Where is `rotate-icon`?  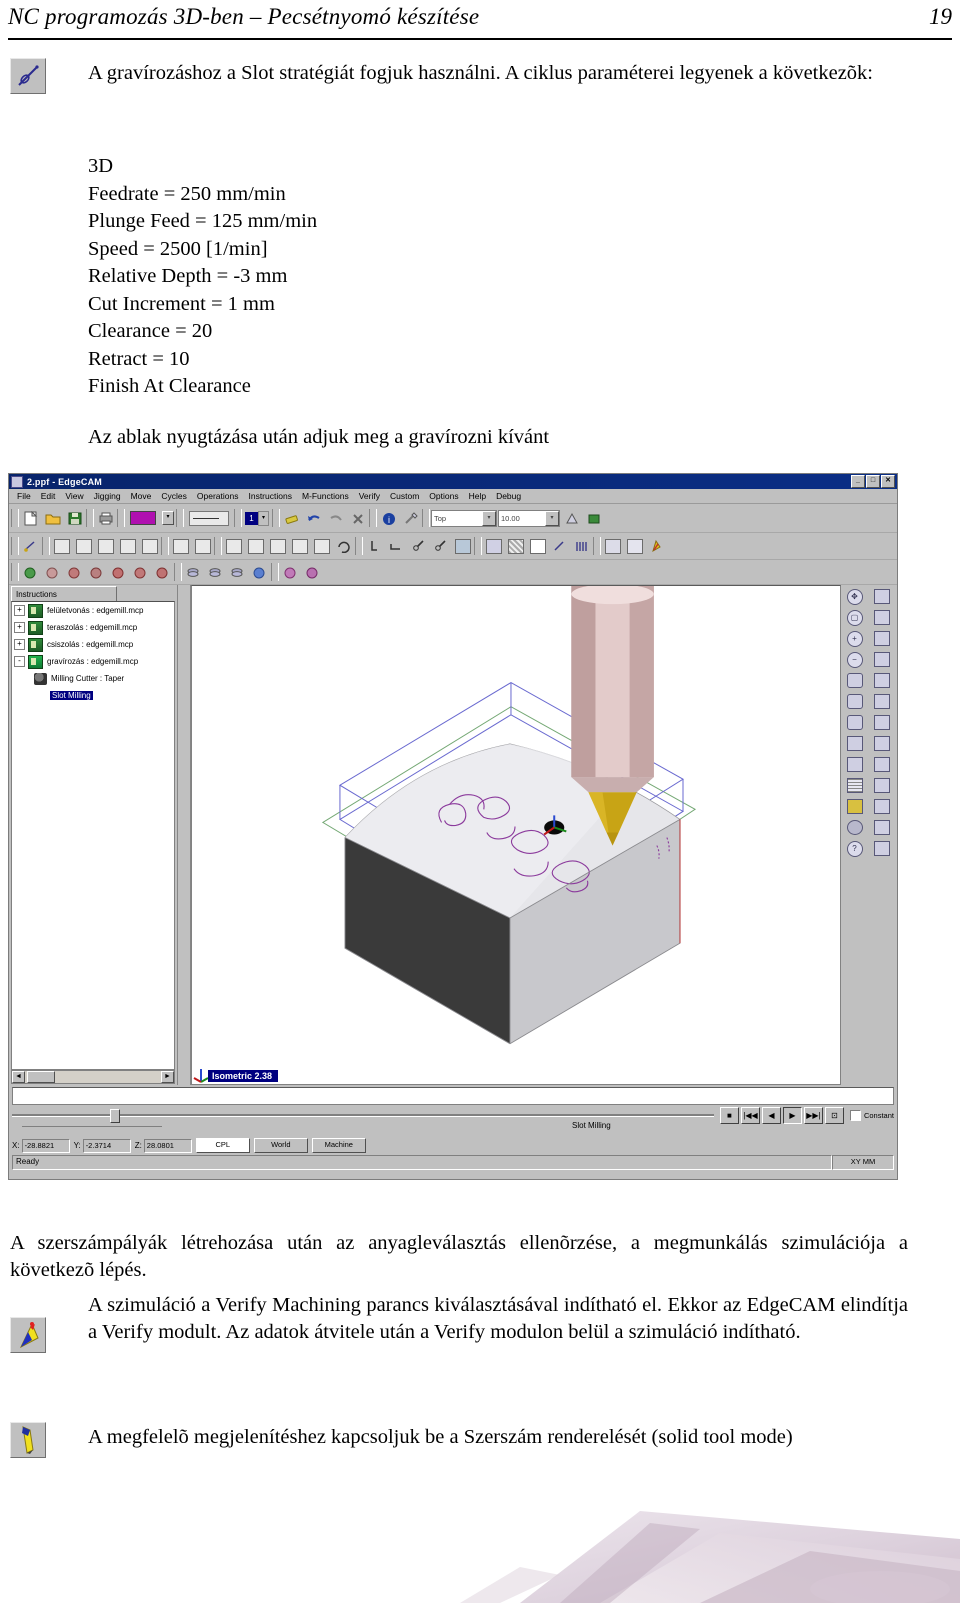 rotate-icon is located at coordinates (854, 701).